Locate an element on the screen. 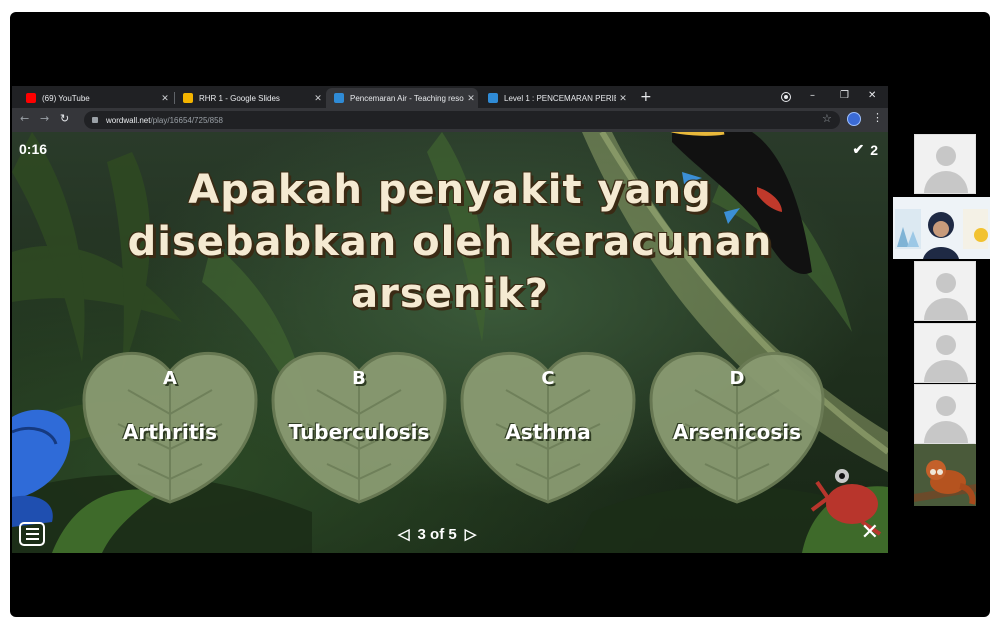 The image size is (990, 628). recording-icon is located at coordinates (786, 97).